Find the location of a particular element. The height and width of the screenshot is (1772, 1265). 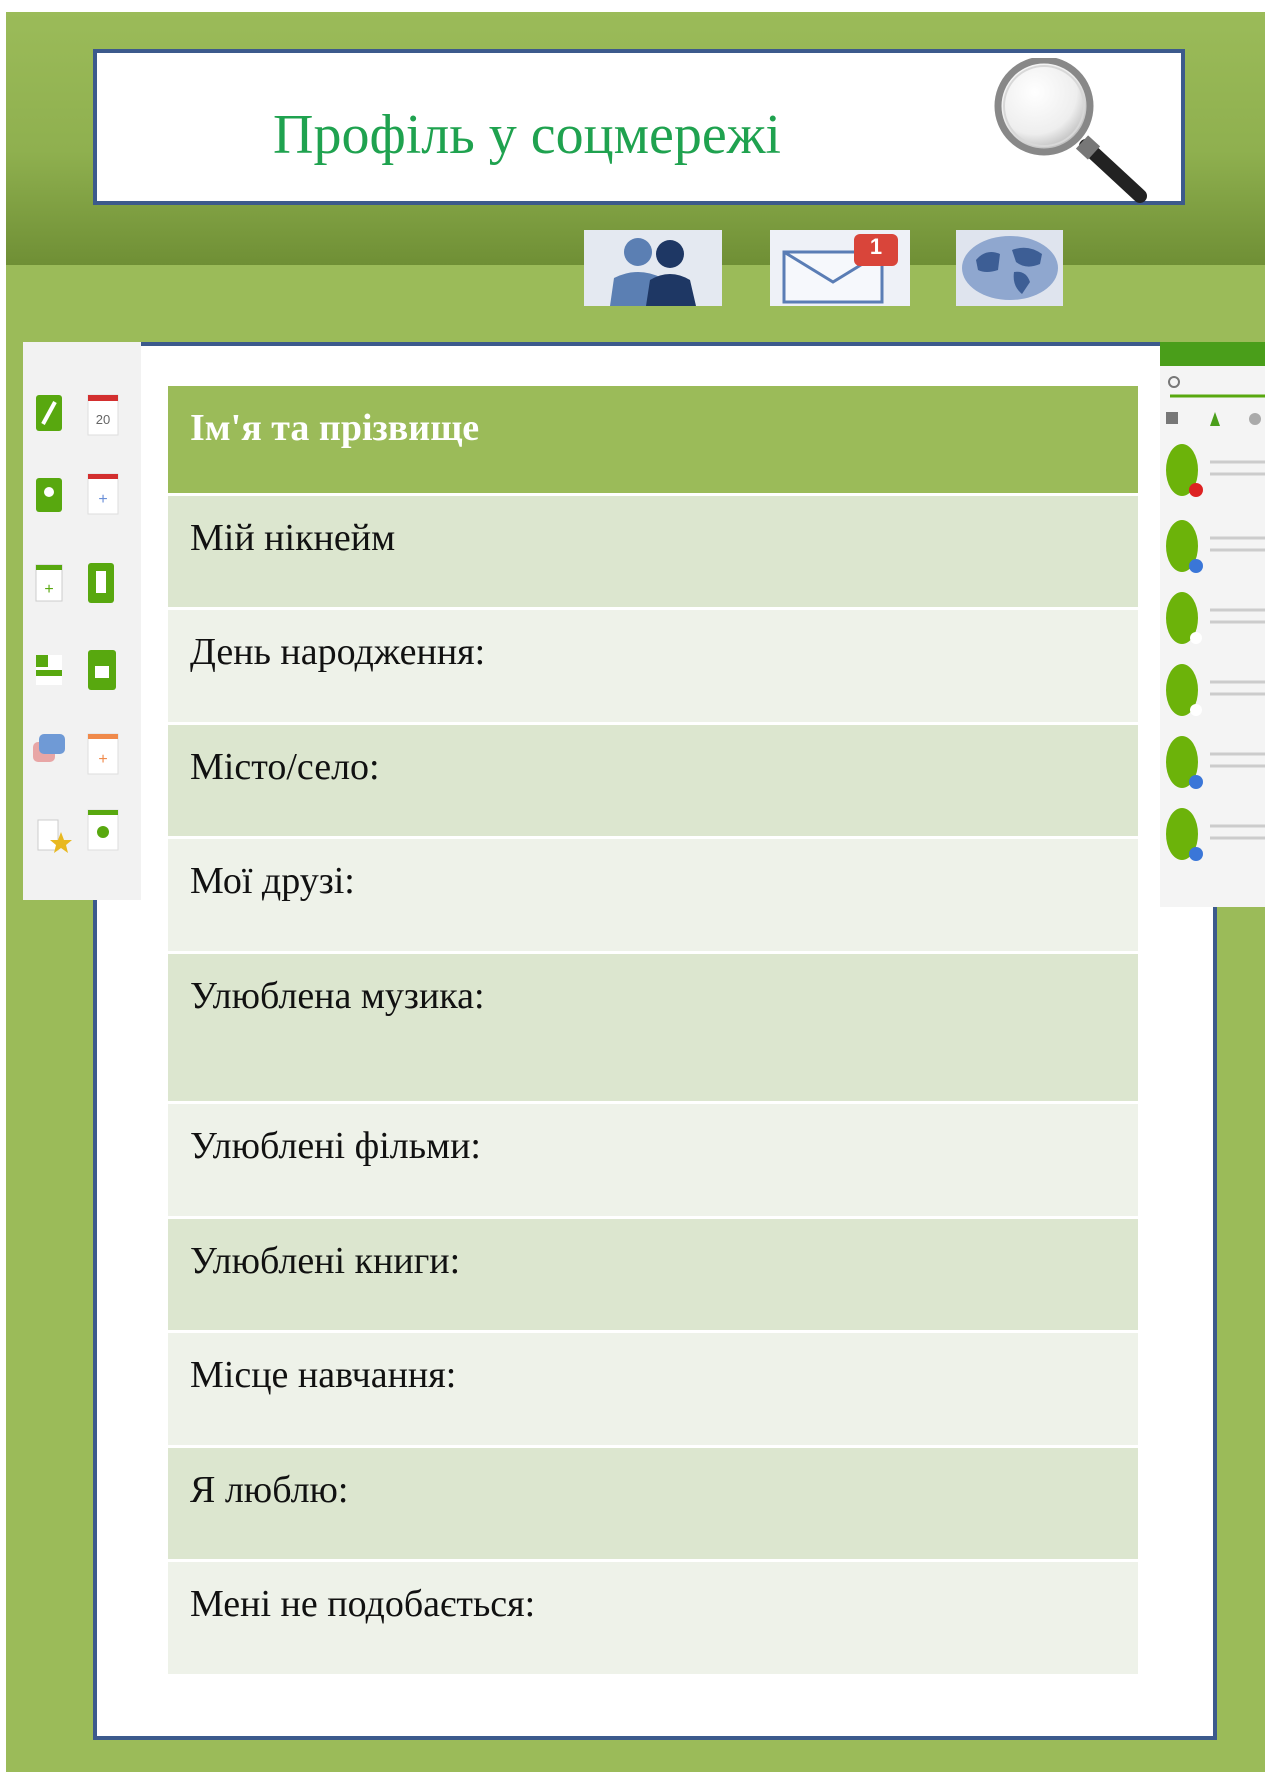

field-label: Улюблені книги: is located at coordinates (325, 1261).